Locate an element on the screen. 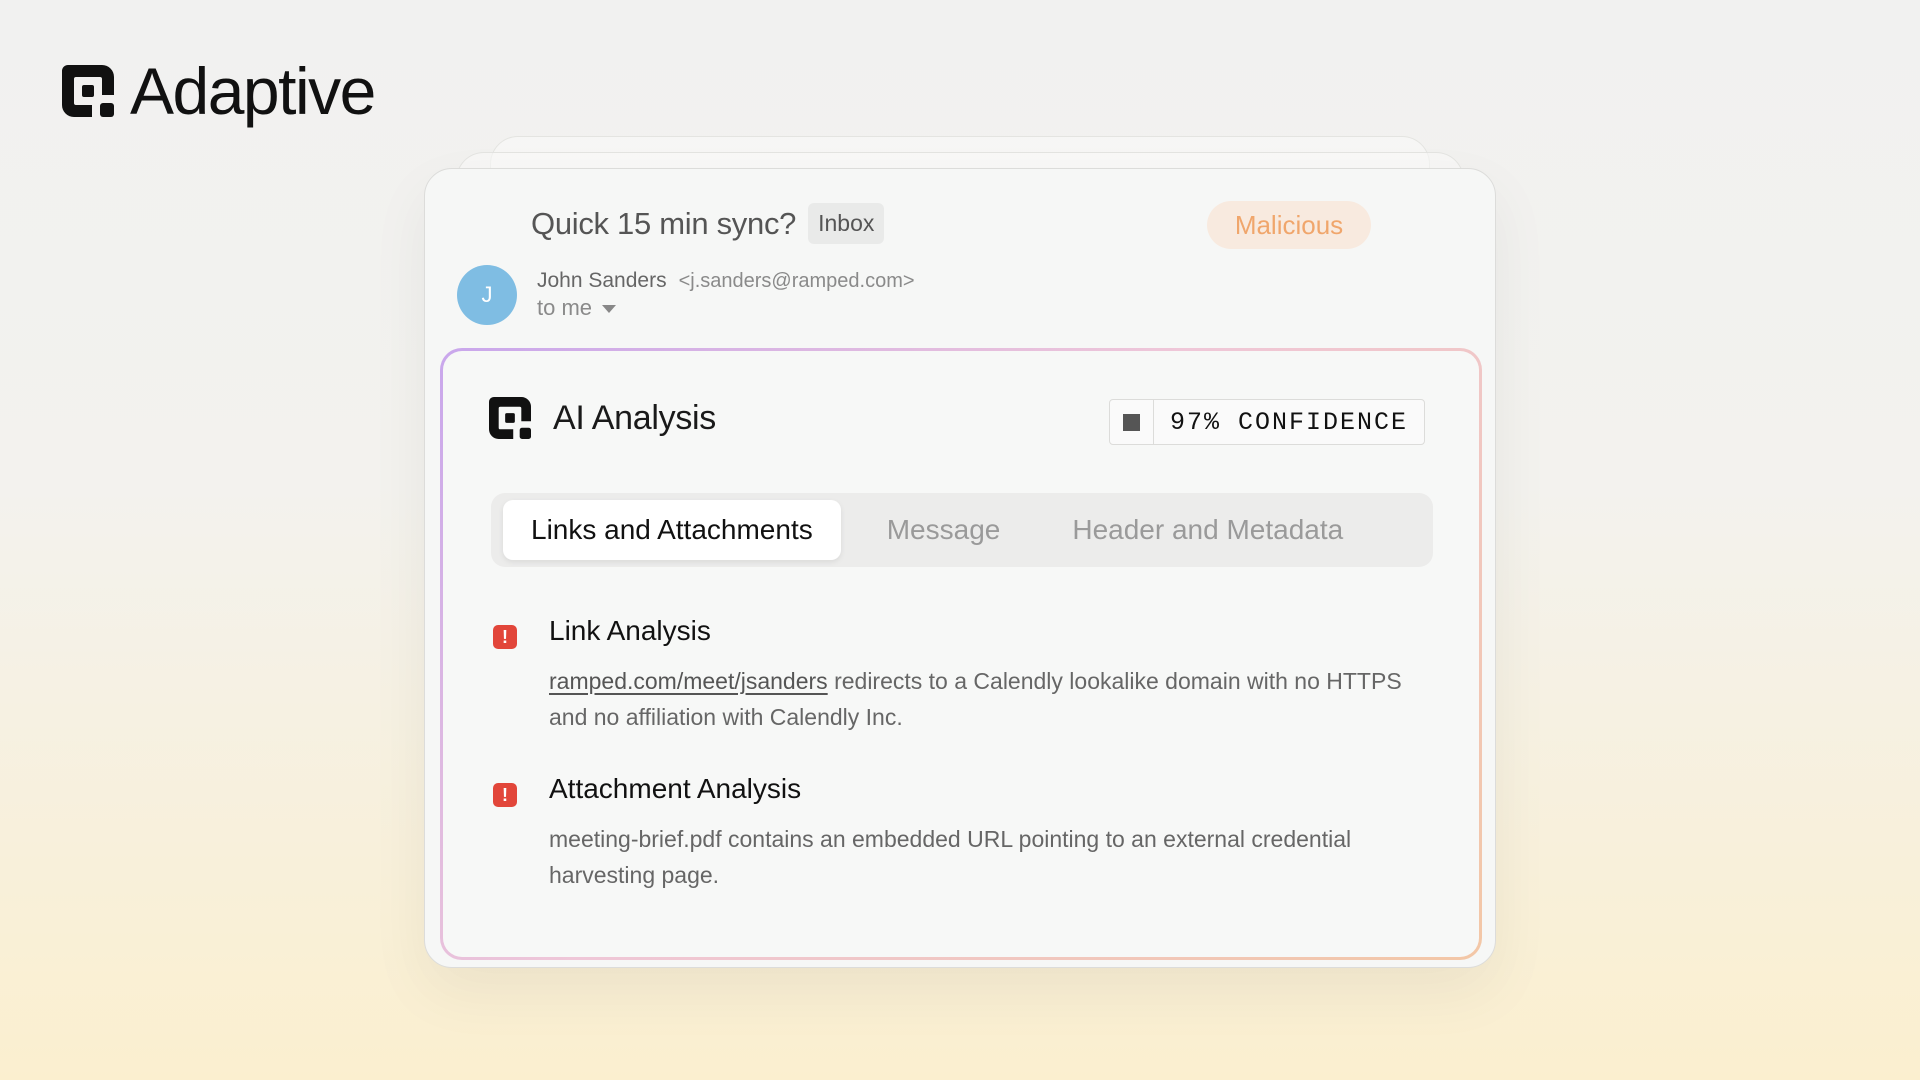  brand: Adaptive is located at coordinates (219, 91).